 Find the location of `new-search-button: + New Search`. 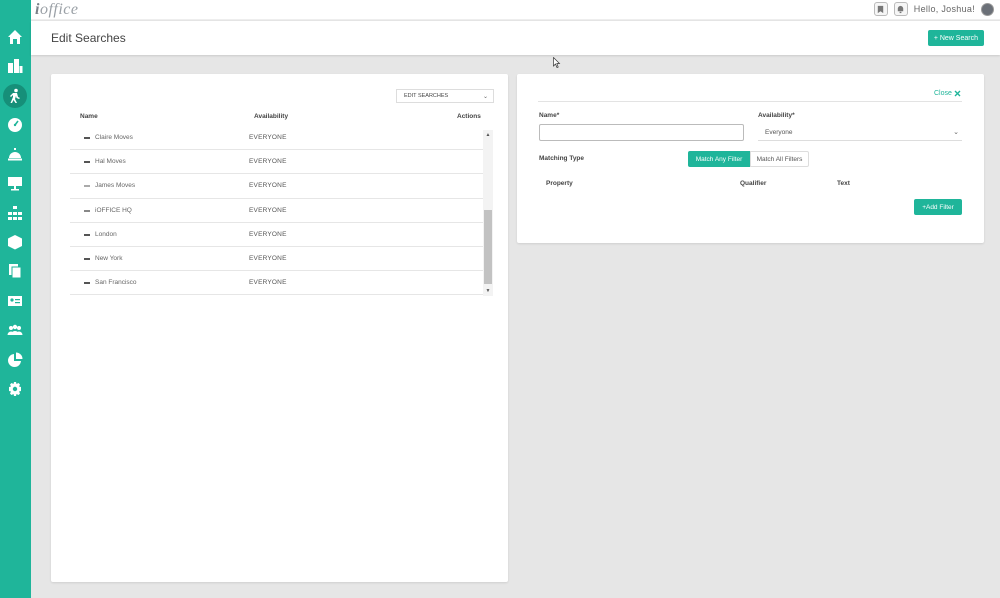

new-search-button: + New Search is located at coordinates (955, 38).